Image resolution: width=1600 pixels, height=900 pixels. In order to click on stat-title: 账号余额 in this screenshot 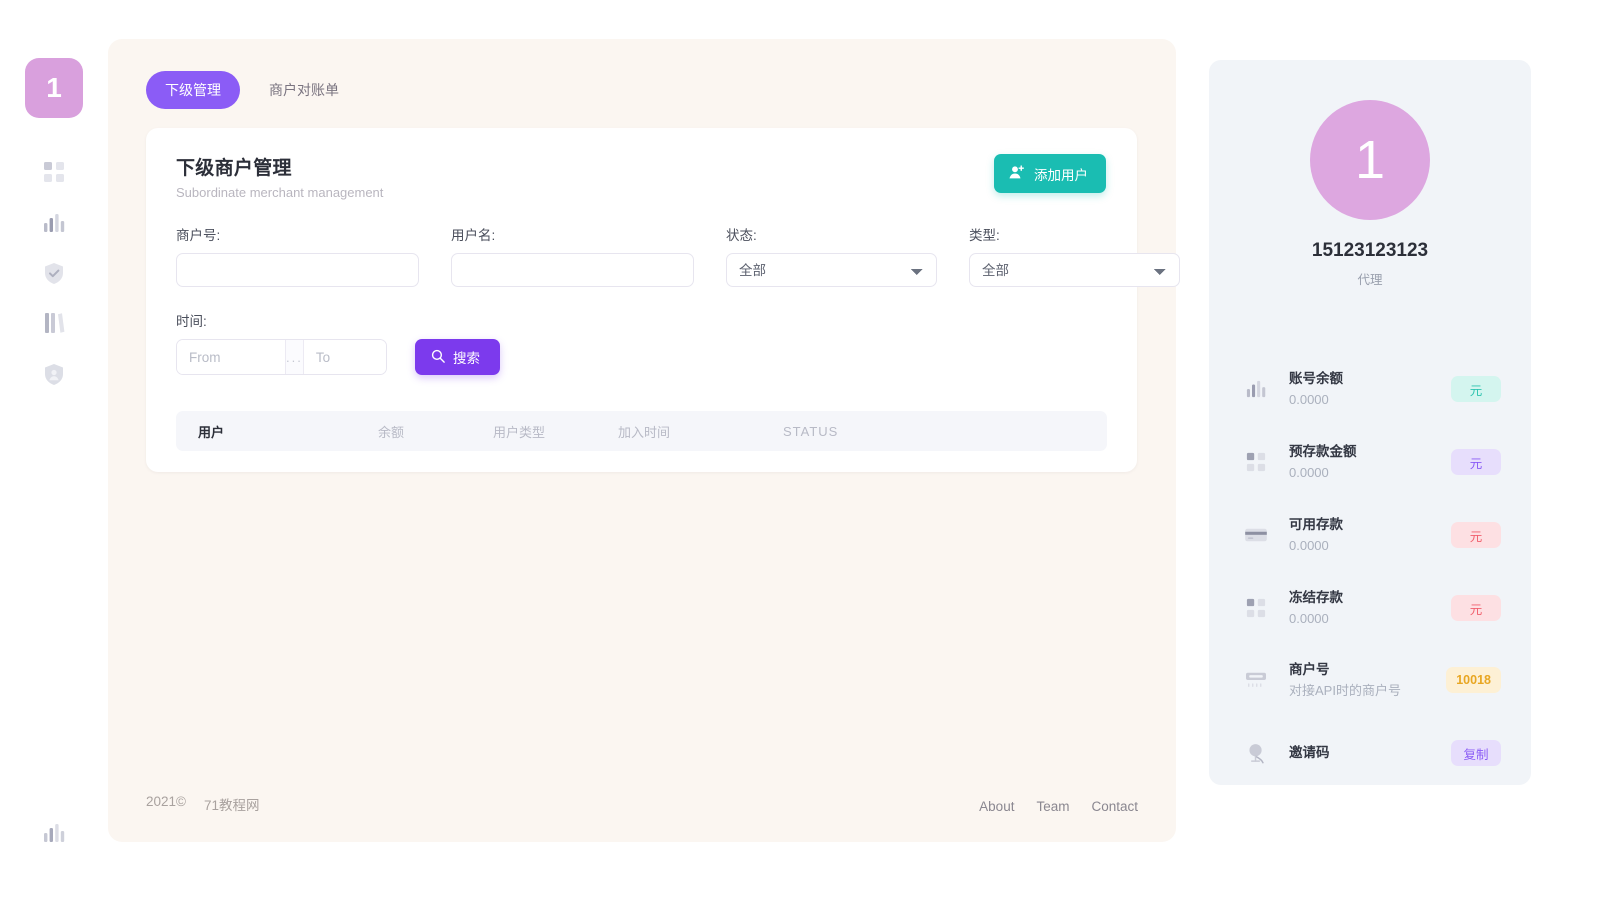, I will do `click(1316, 378)`.